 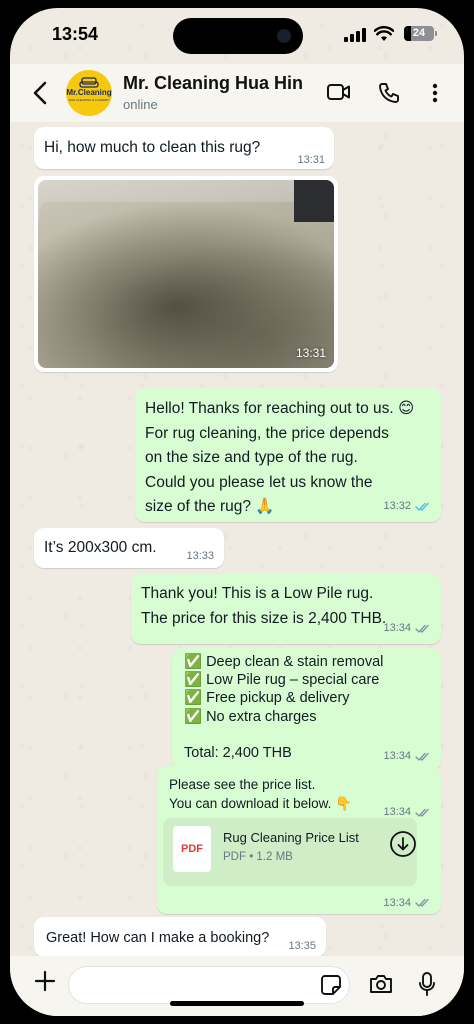 What do you see at coordinates (427, 984) in the screenshot?
I see `microphone-icon` at bounding box center [427, 984].